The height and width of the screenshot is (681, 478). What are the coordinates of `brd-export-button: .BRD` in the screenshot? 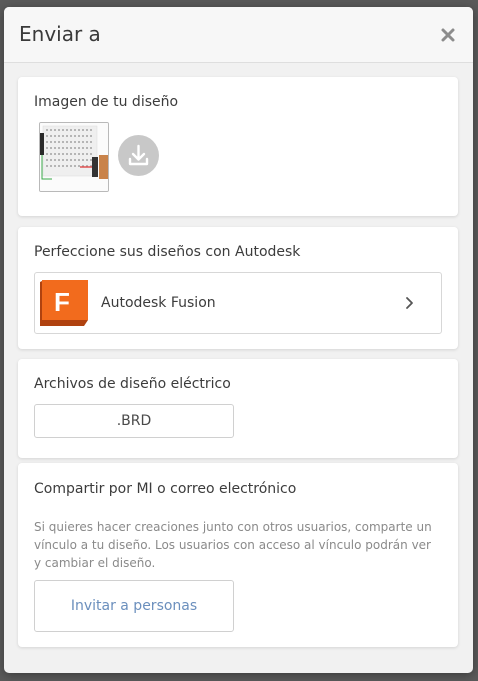 It's located at (134, 421).